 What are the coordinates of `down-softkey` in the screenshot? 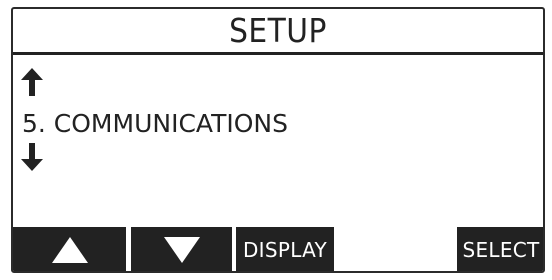 It's located at (181, 249).